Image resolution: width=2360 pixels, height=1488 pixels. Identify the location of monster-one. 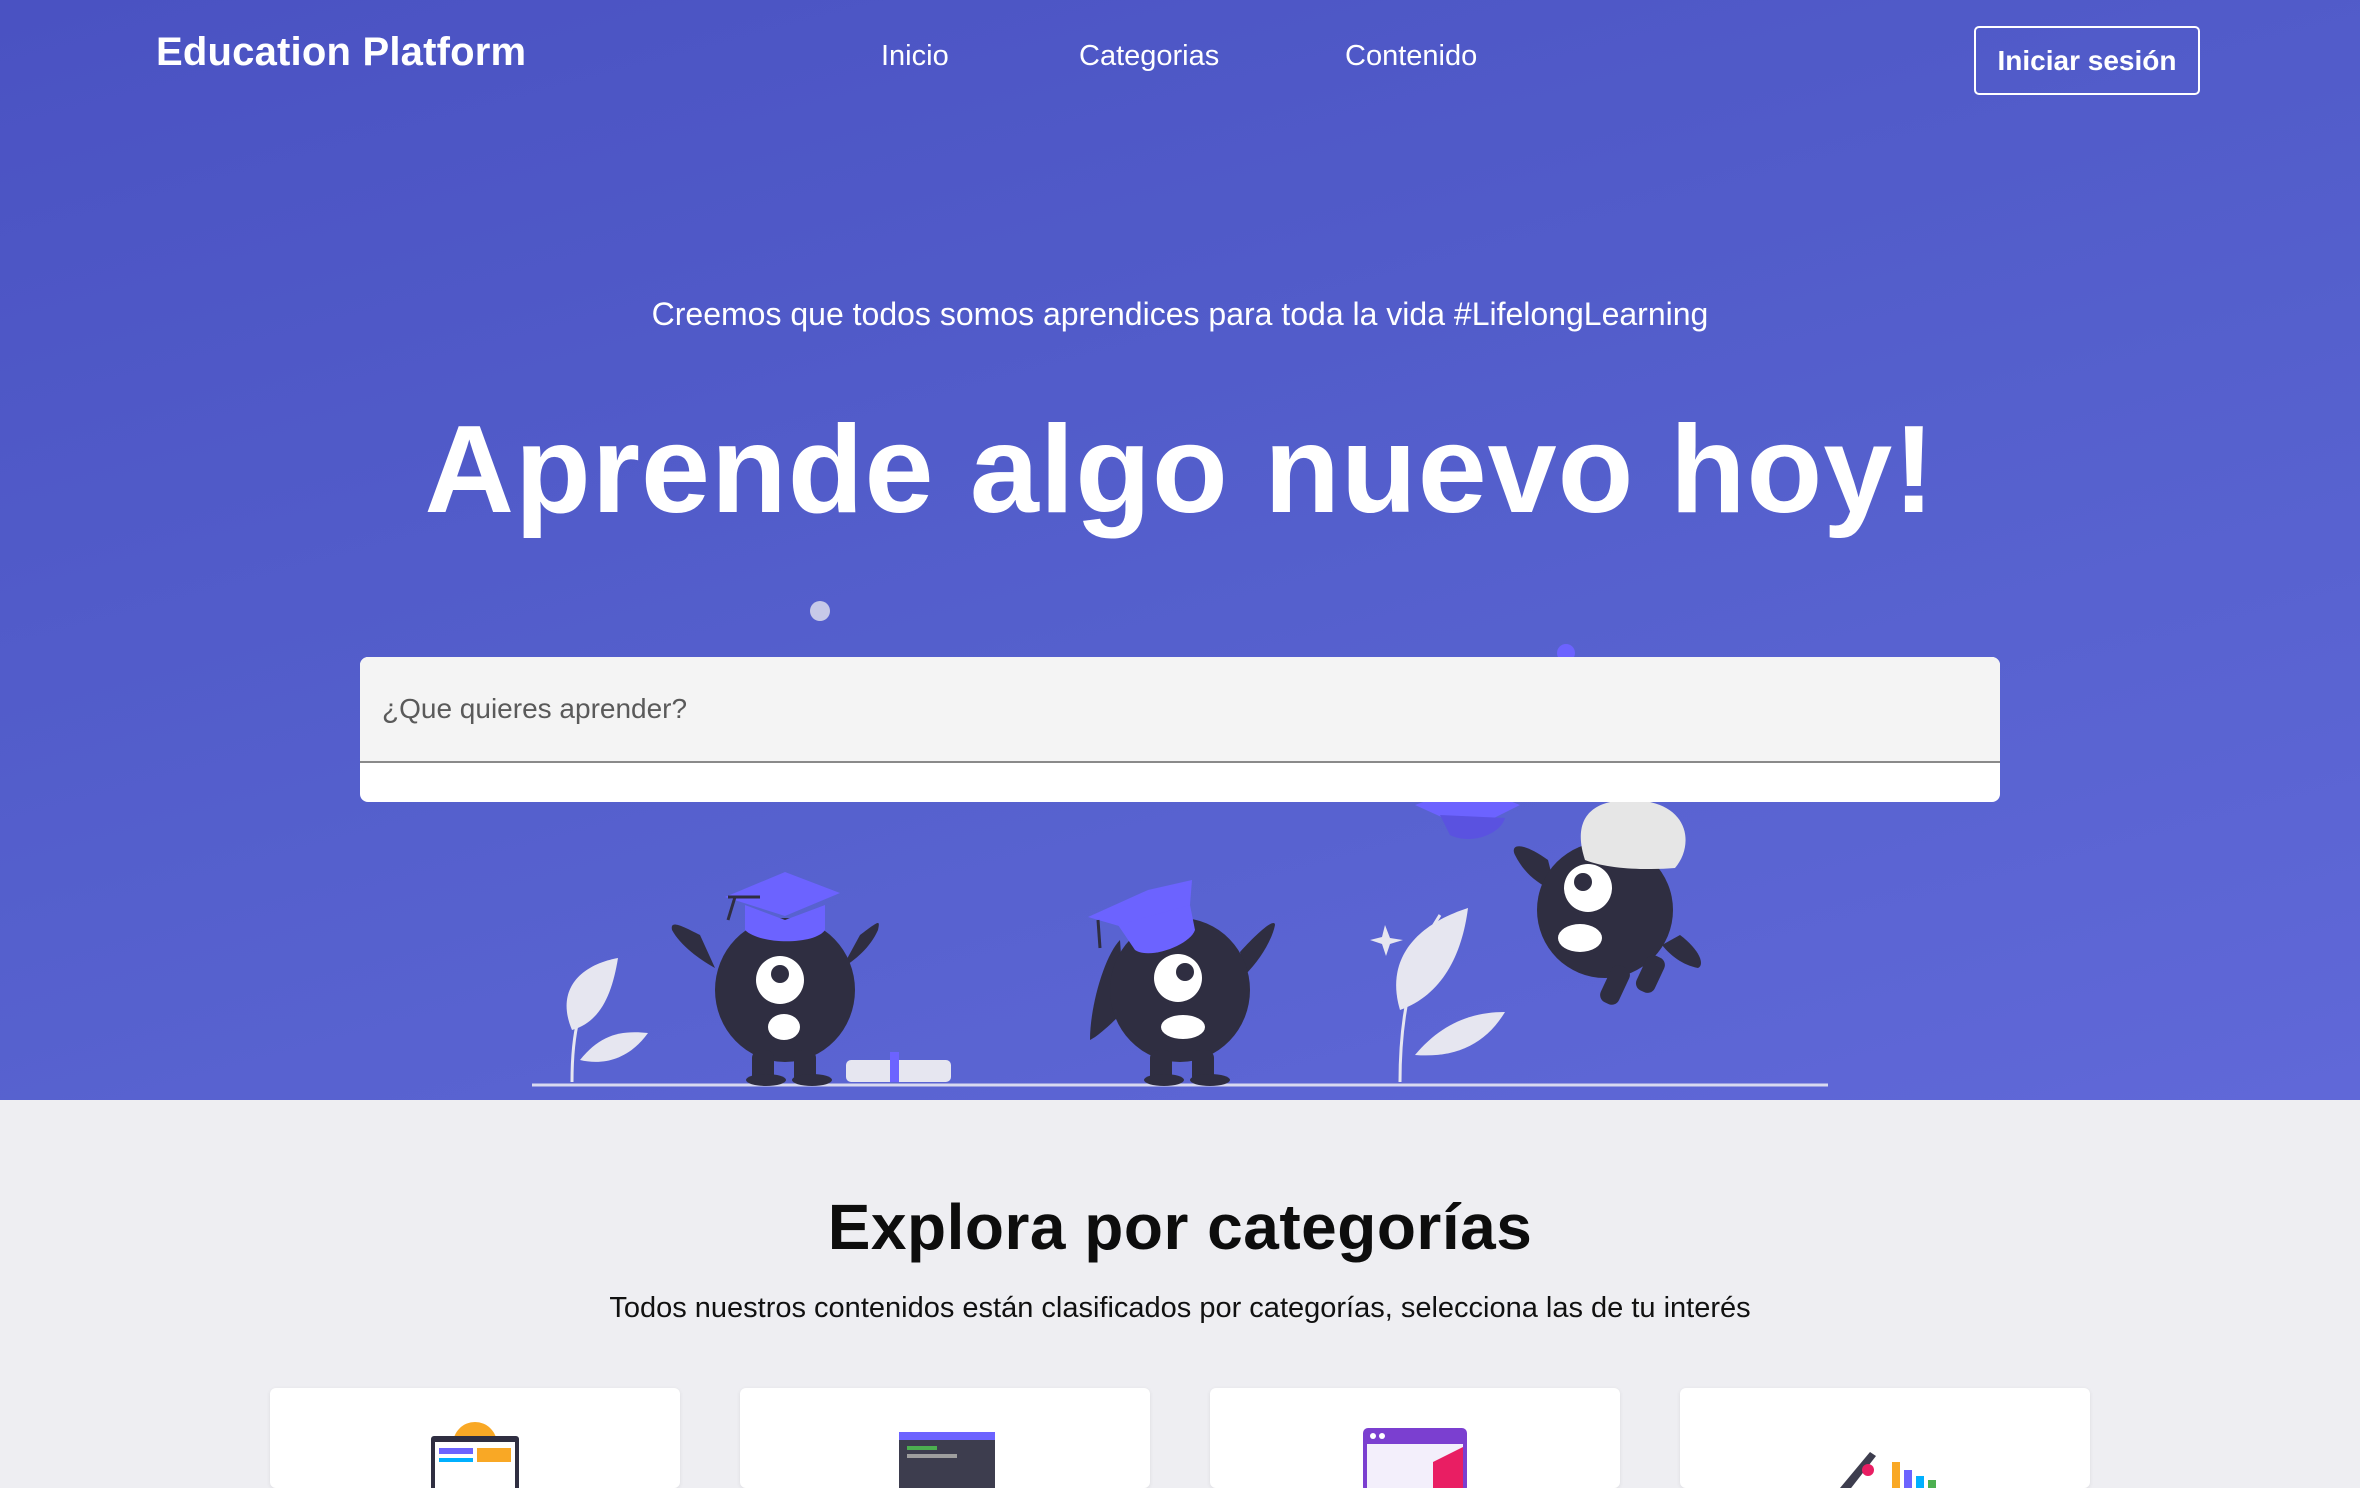
(775, 979).